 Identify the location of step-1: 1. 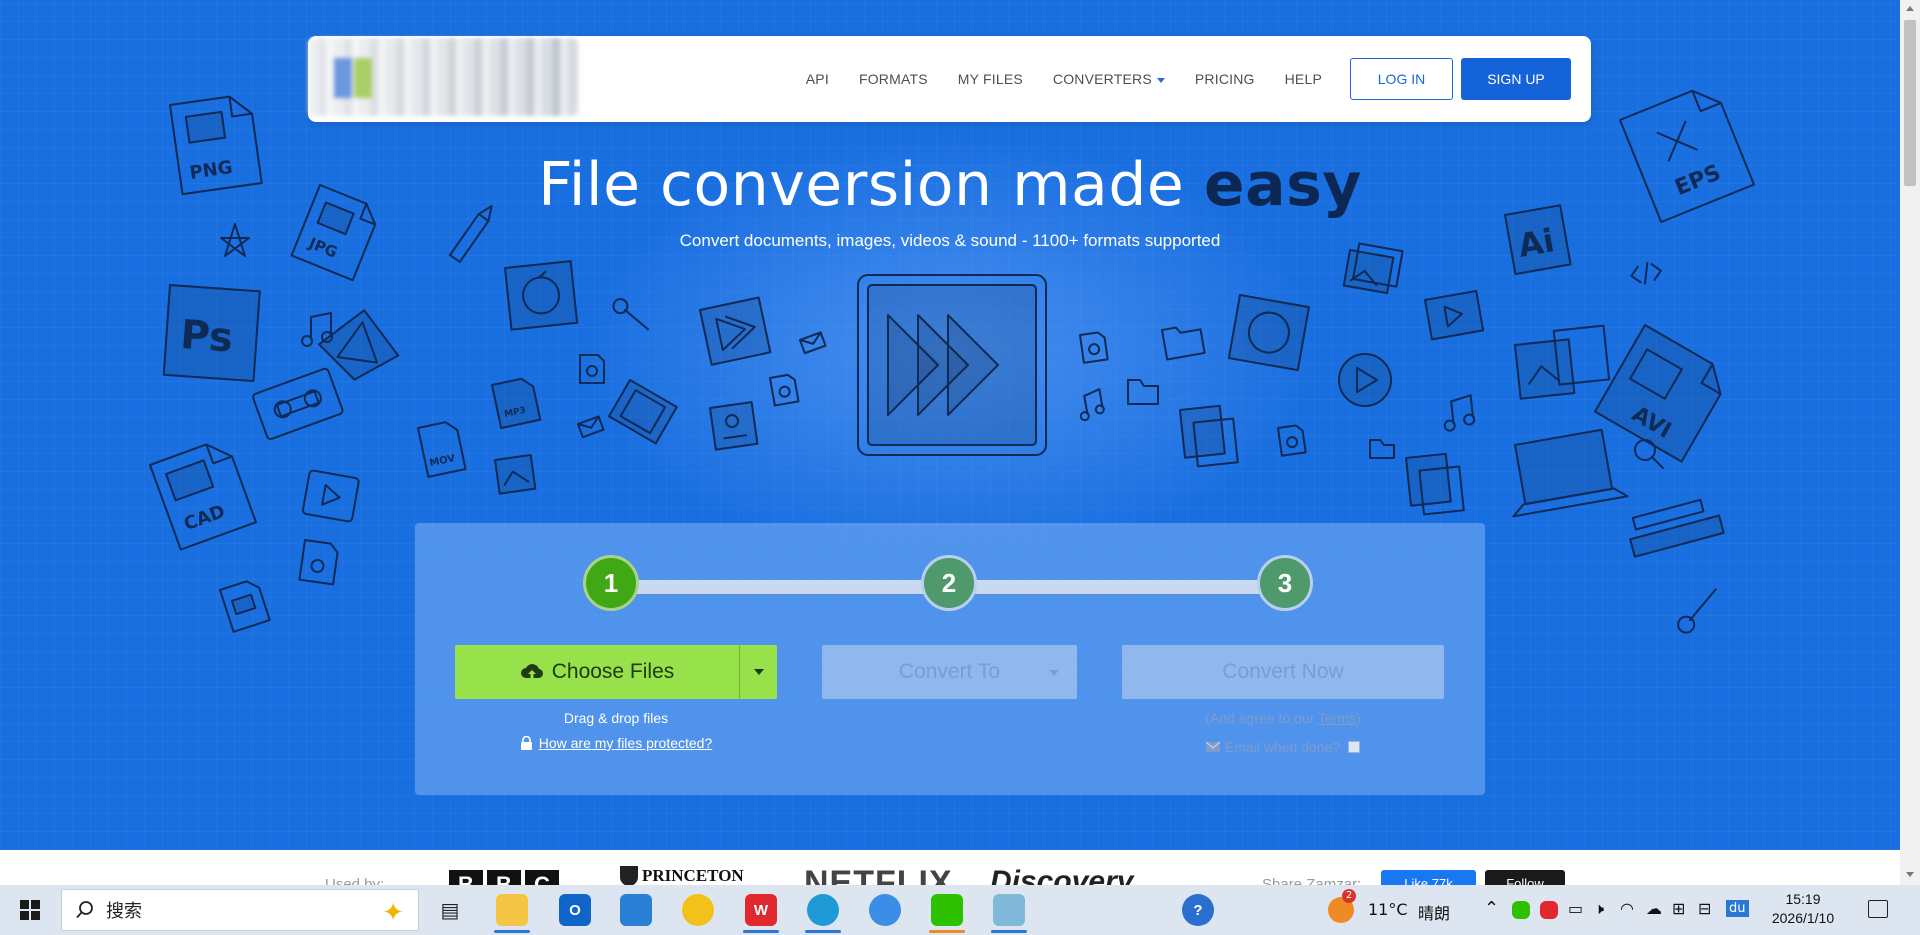
(611, 583).